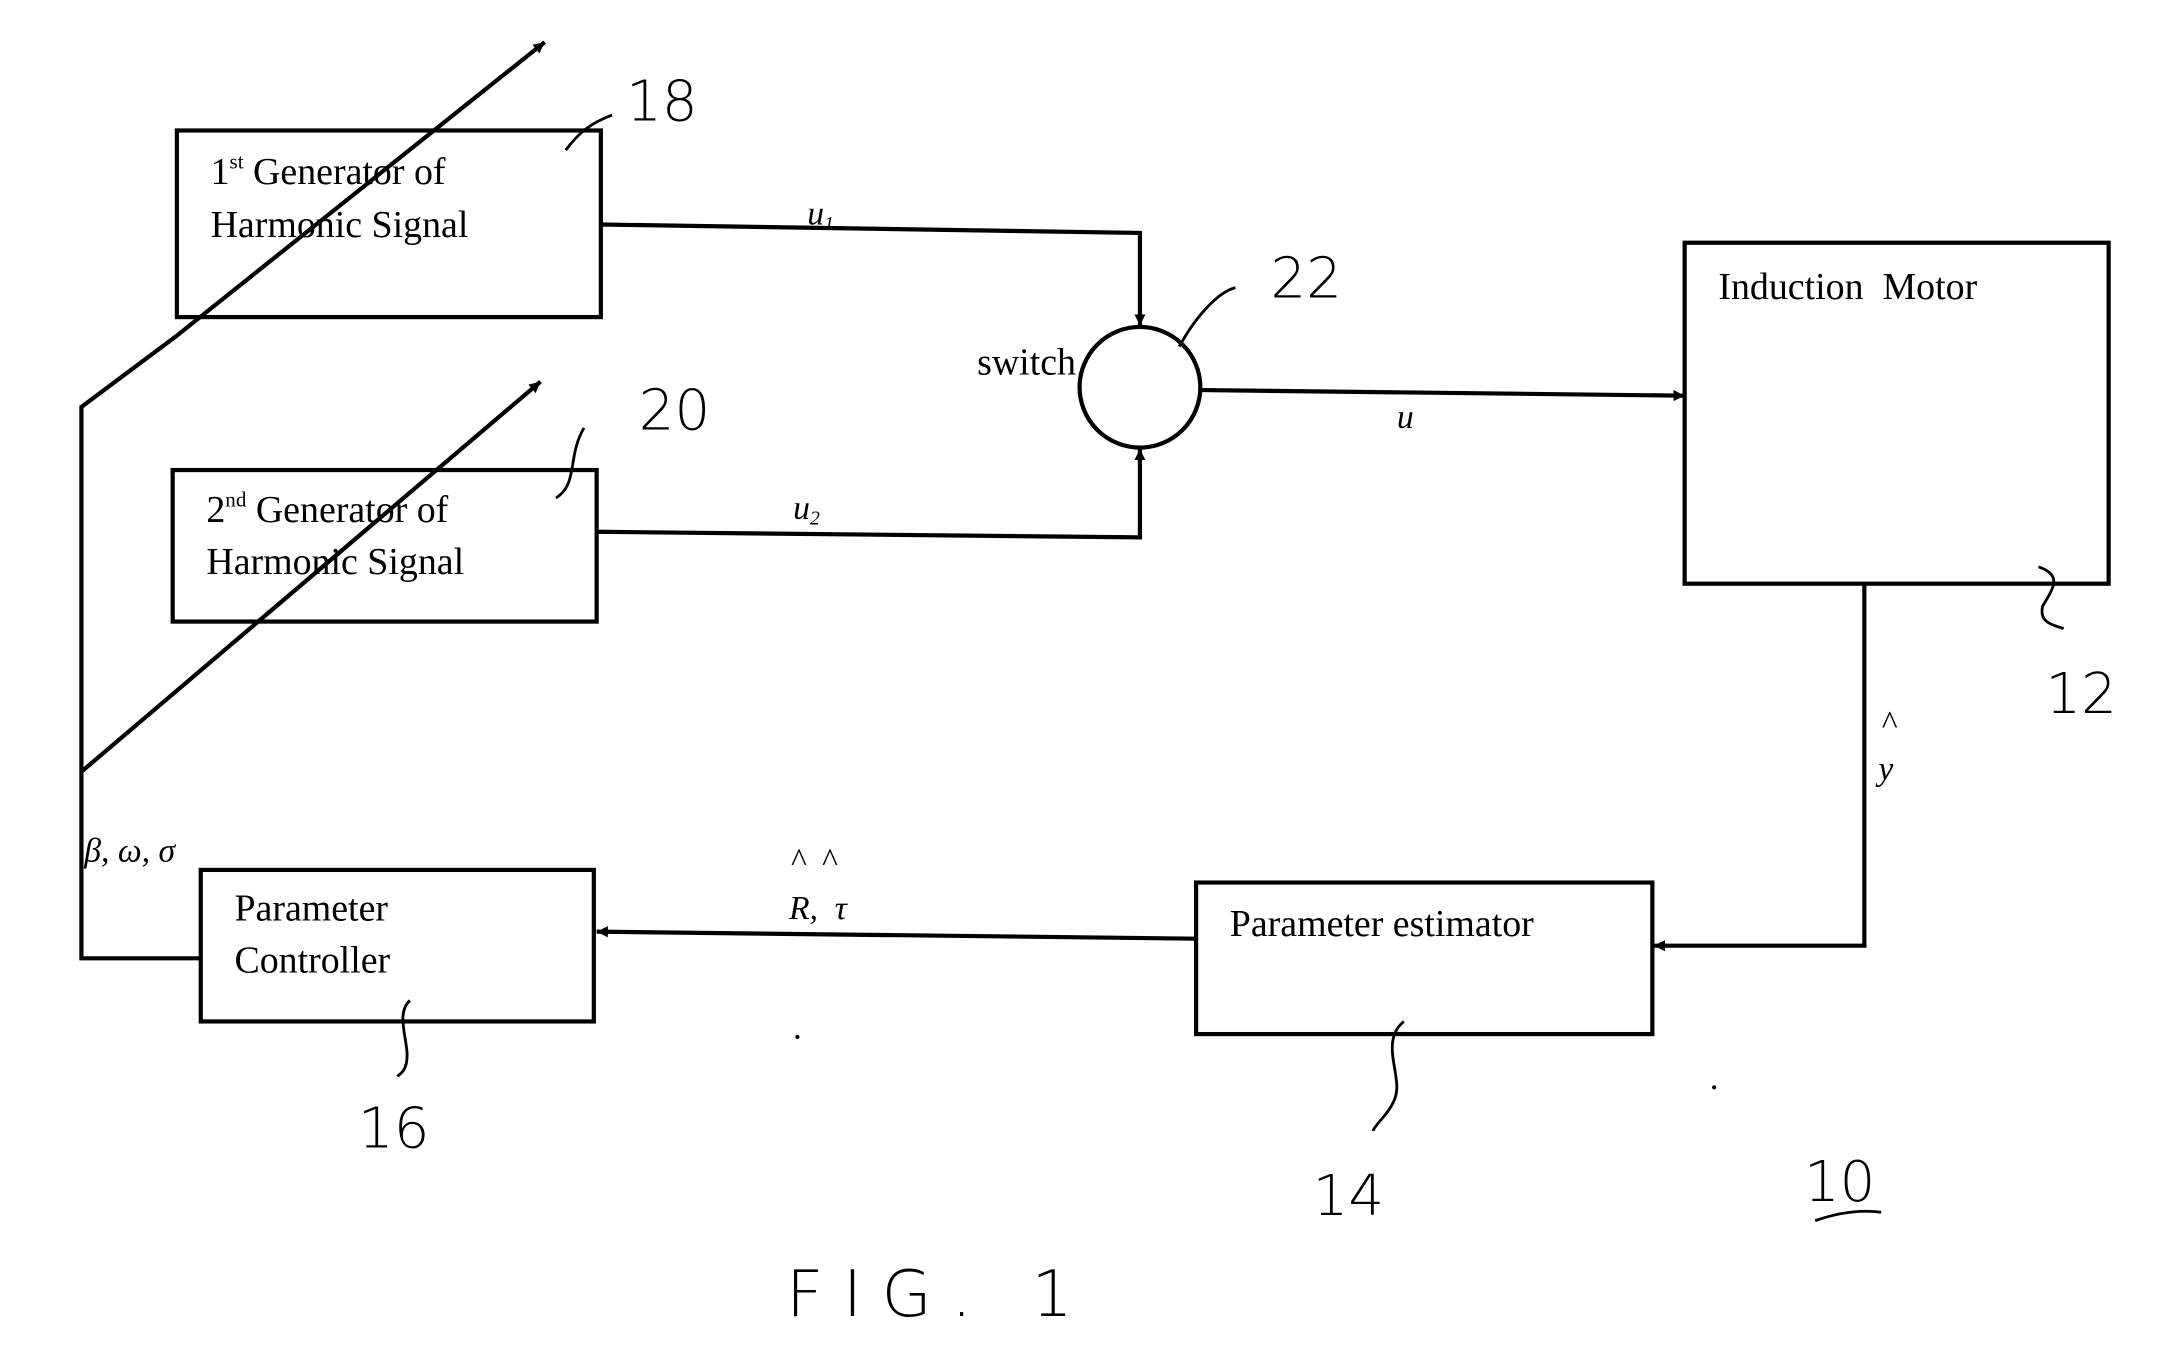 The height and width of the screenshot is (1361, 2176). Describe the element at coordinates (1847, 287) in the screenshot. I see `induction-motor-label: Induction Motor` at that location.